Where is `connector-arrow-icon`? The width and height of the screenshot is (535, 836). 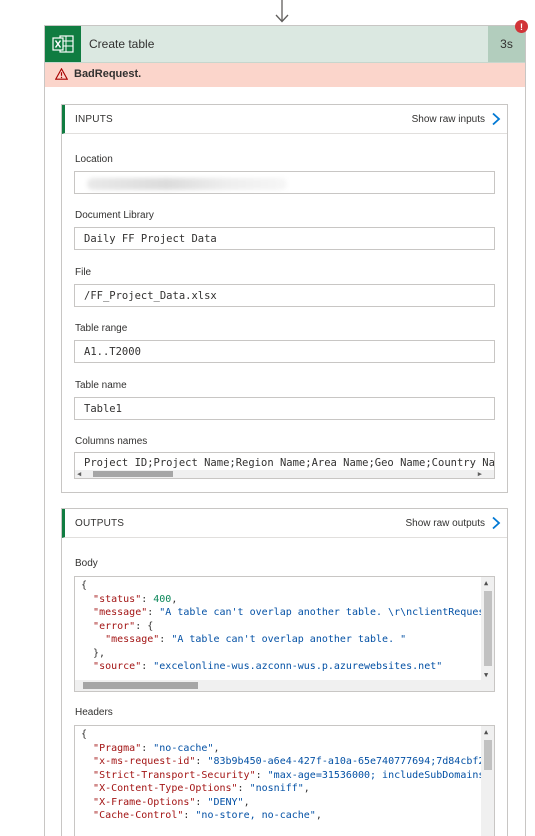
connector-arrow-icon is located at coordinates (282, 11).